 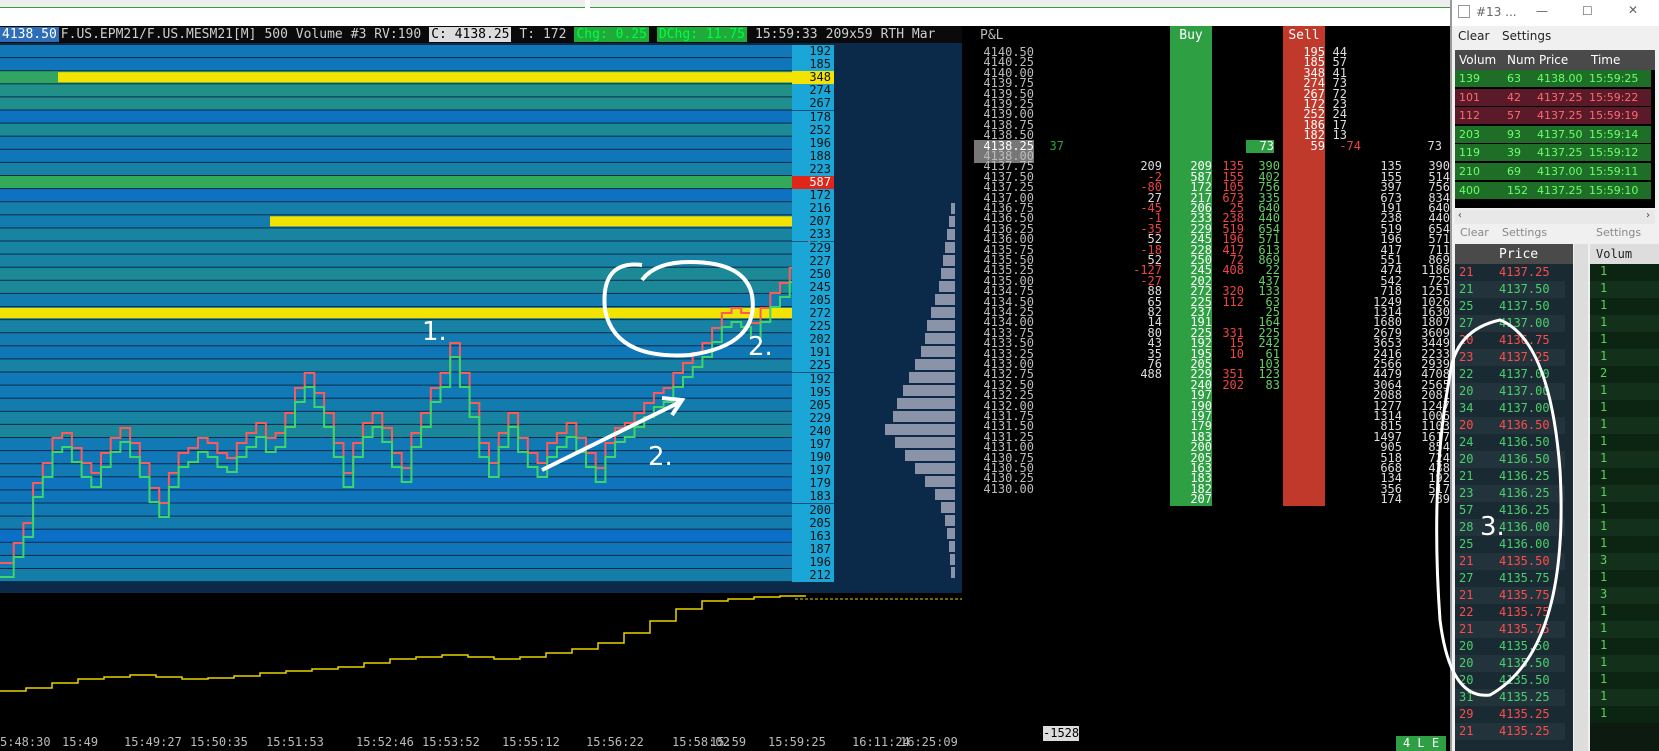 What do you see at coordinates (434, 332) in the screenshot?
I see `annotation-label: 1.` at bounding box center [434, 332].